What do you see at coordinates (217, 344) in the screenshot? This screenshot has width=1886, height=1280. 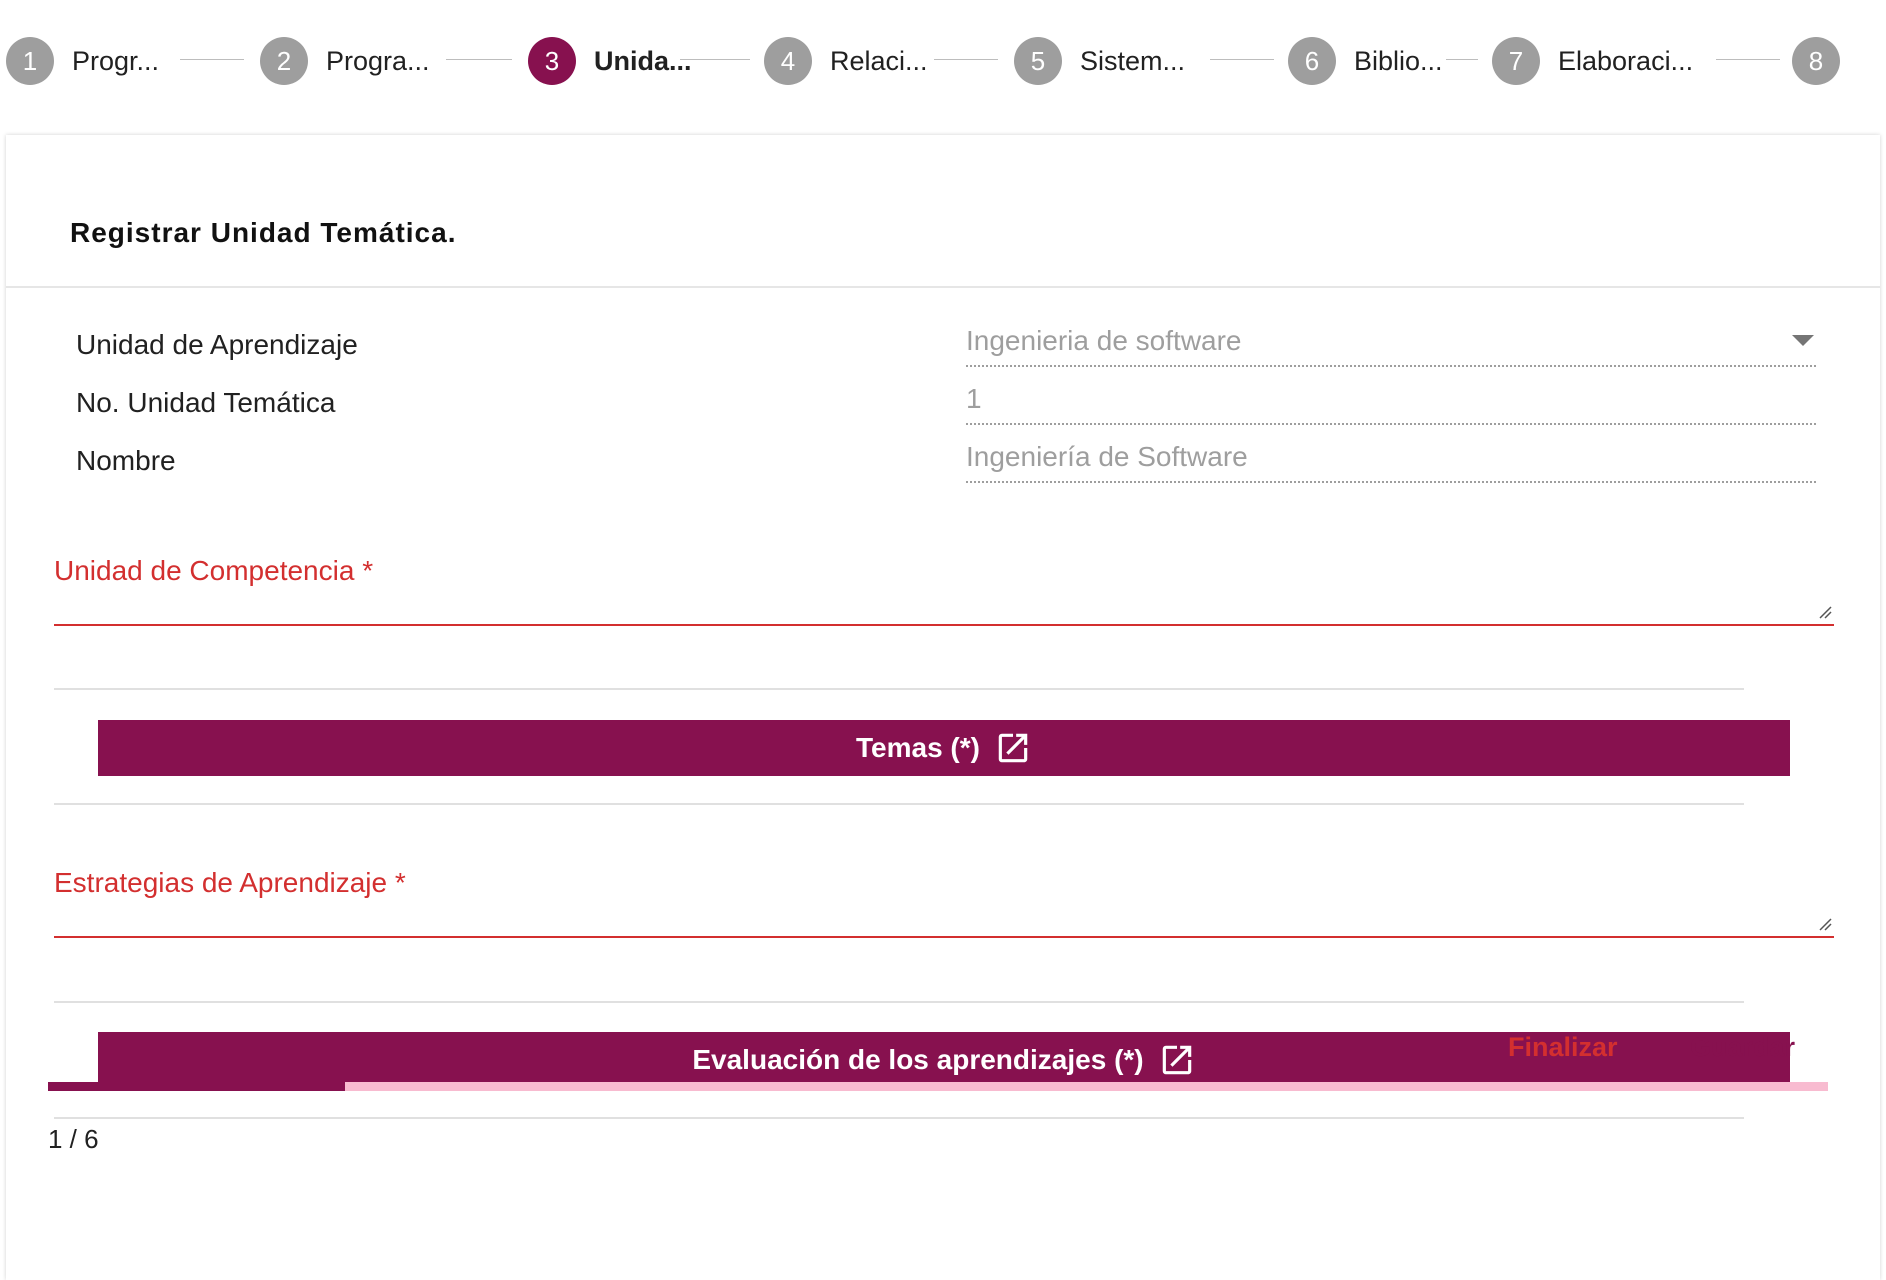 I see `unidad-aprendizaje-label: Unidad de Aprendizaje` at bounding box center [217, 344].